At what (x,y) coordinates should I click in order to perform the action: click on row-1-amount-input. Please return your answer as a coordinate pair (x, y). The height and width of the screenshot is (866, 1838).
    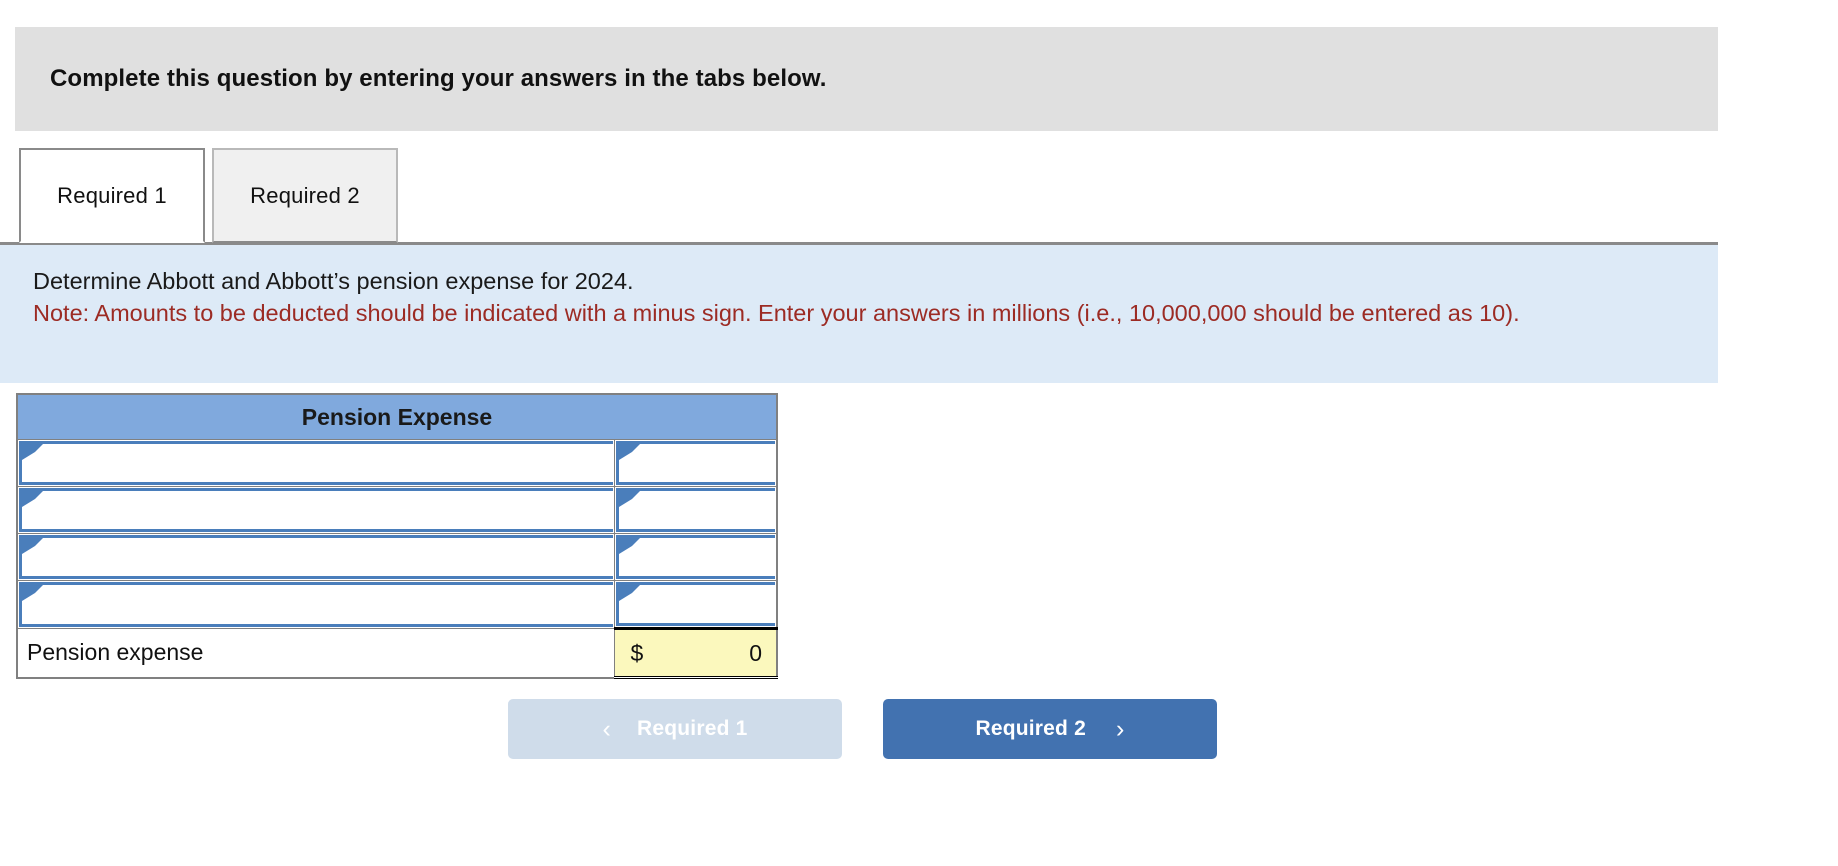
    Looking at the image, I should click on (695, 463).